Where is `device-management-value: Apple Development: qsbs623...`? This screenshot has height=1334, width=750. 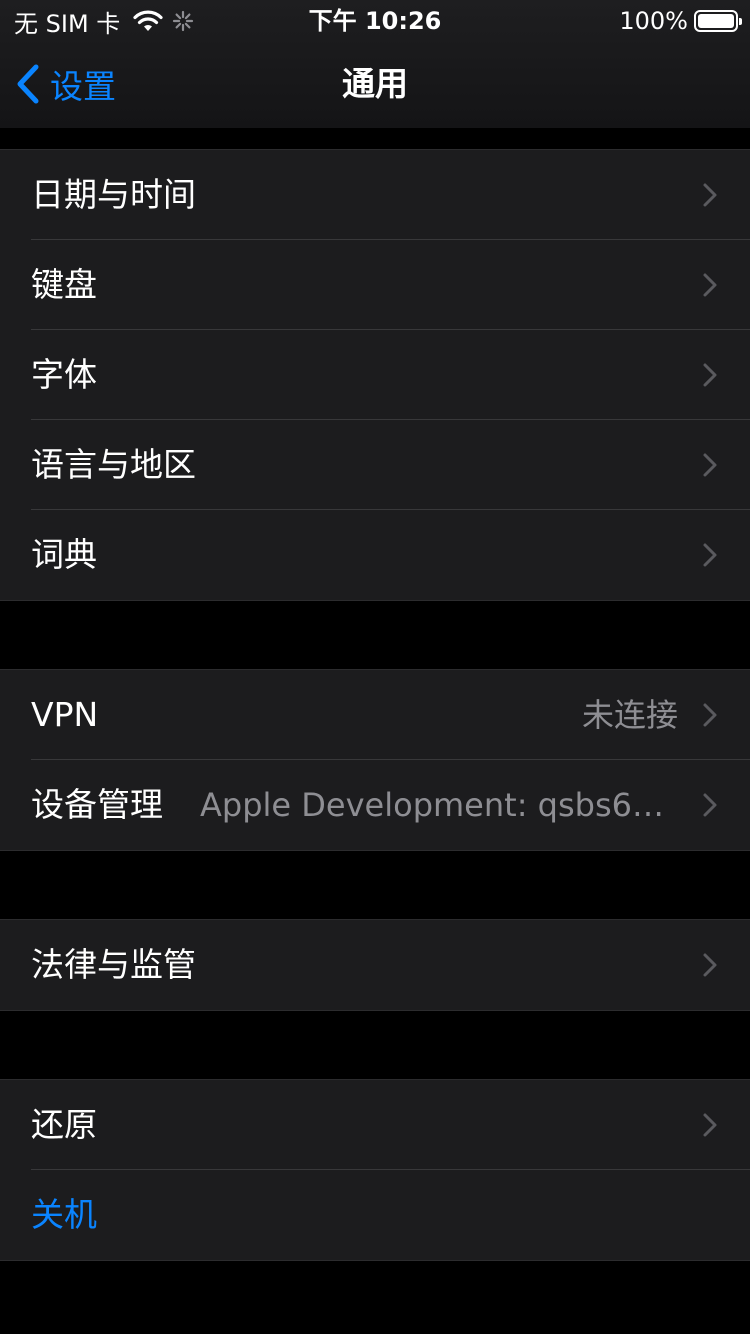 device-management-value: Apple Development: qsbs623... is located at coordinates (439, 805).